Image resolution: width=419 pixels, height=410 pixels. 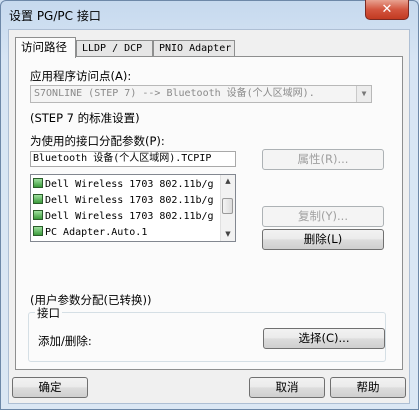 I want to click on interfaces-group-title: 接口, so click(x=48, y=313).